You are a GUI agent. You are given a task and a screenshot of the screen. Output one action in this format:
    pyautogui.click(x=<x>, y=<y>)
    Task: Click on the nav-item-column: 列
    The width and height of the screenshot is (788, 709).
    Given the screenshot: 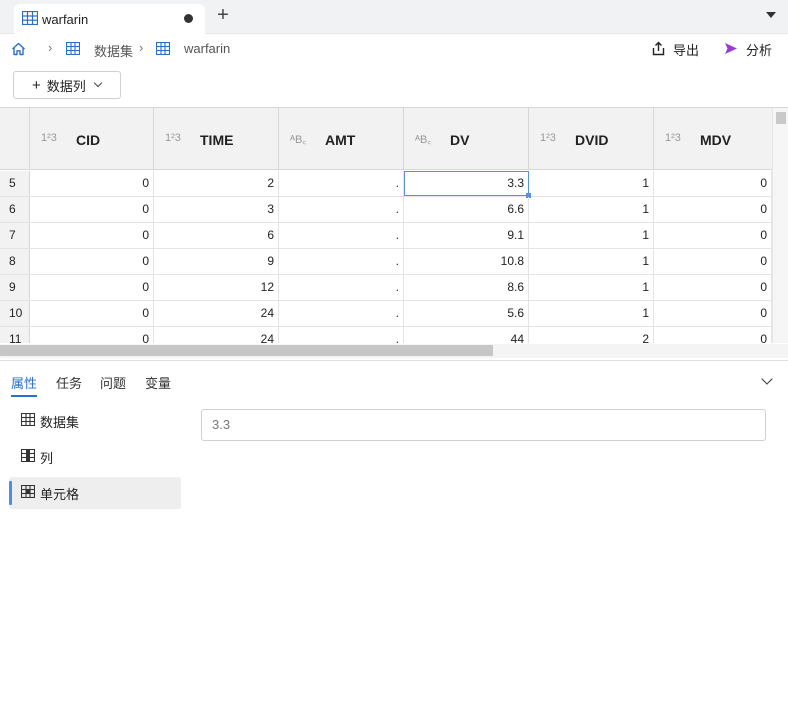 What is the action you would take?
    pyautogui.click(x=95, y=457)
    